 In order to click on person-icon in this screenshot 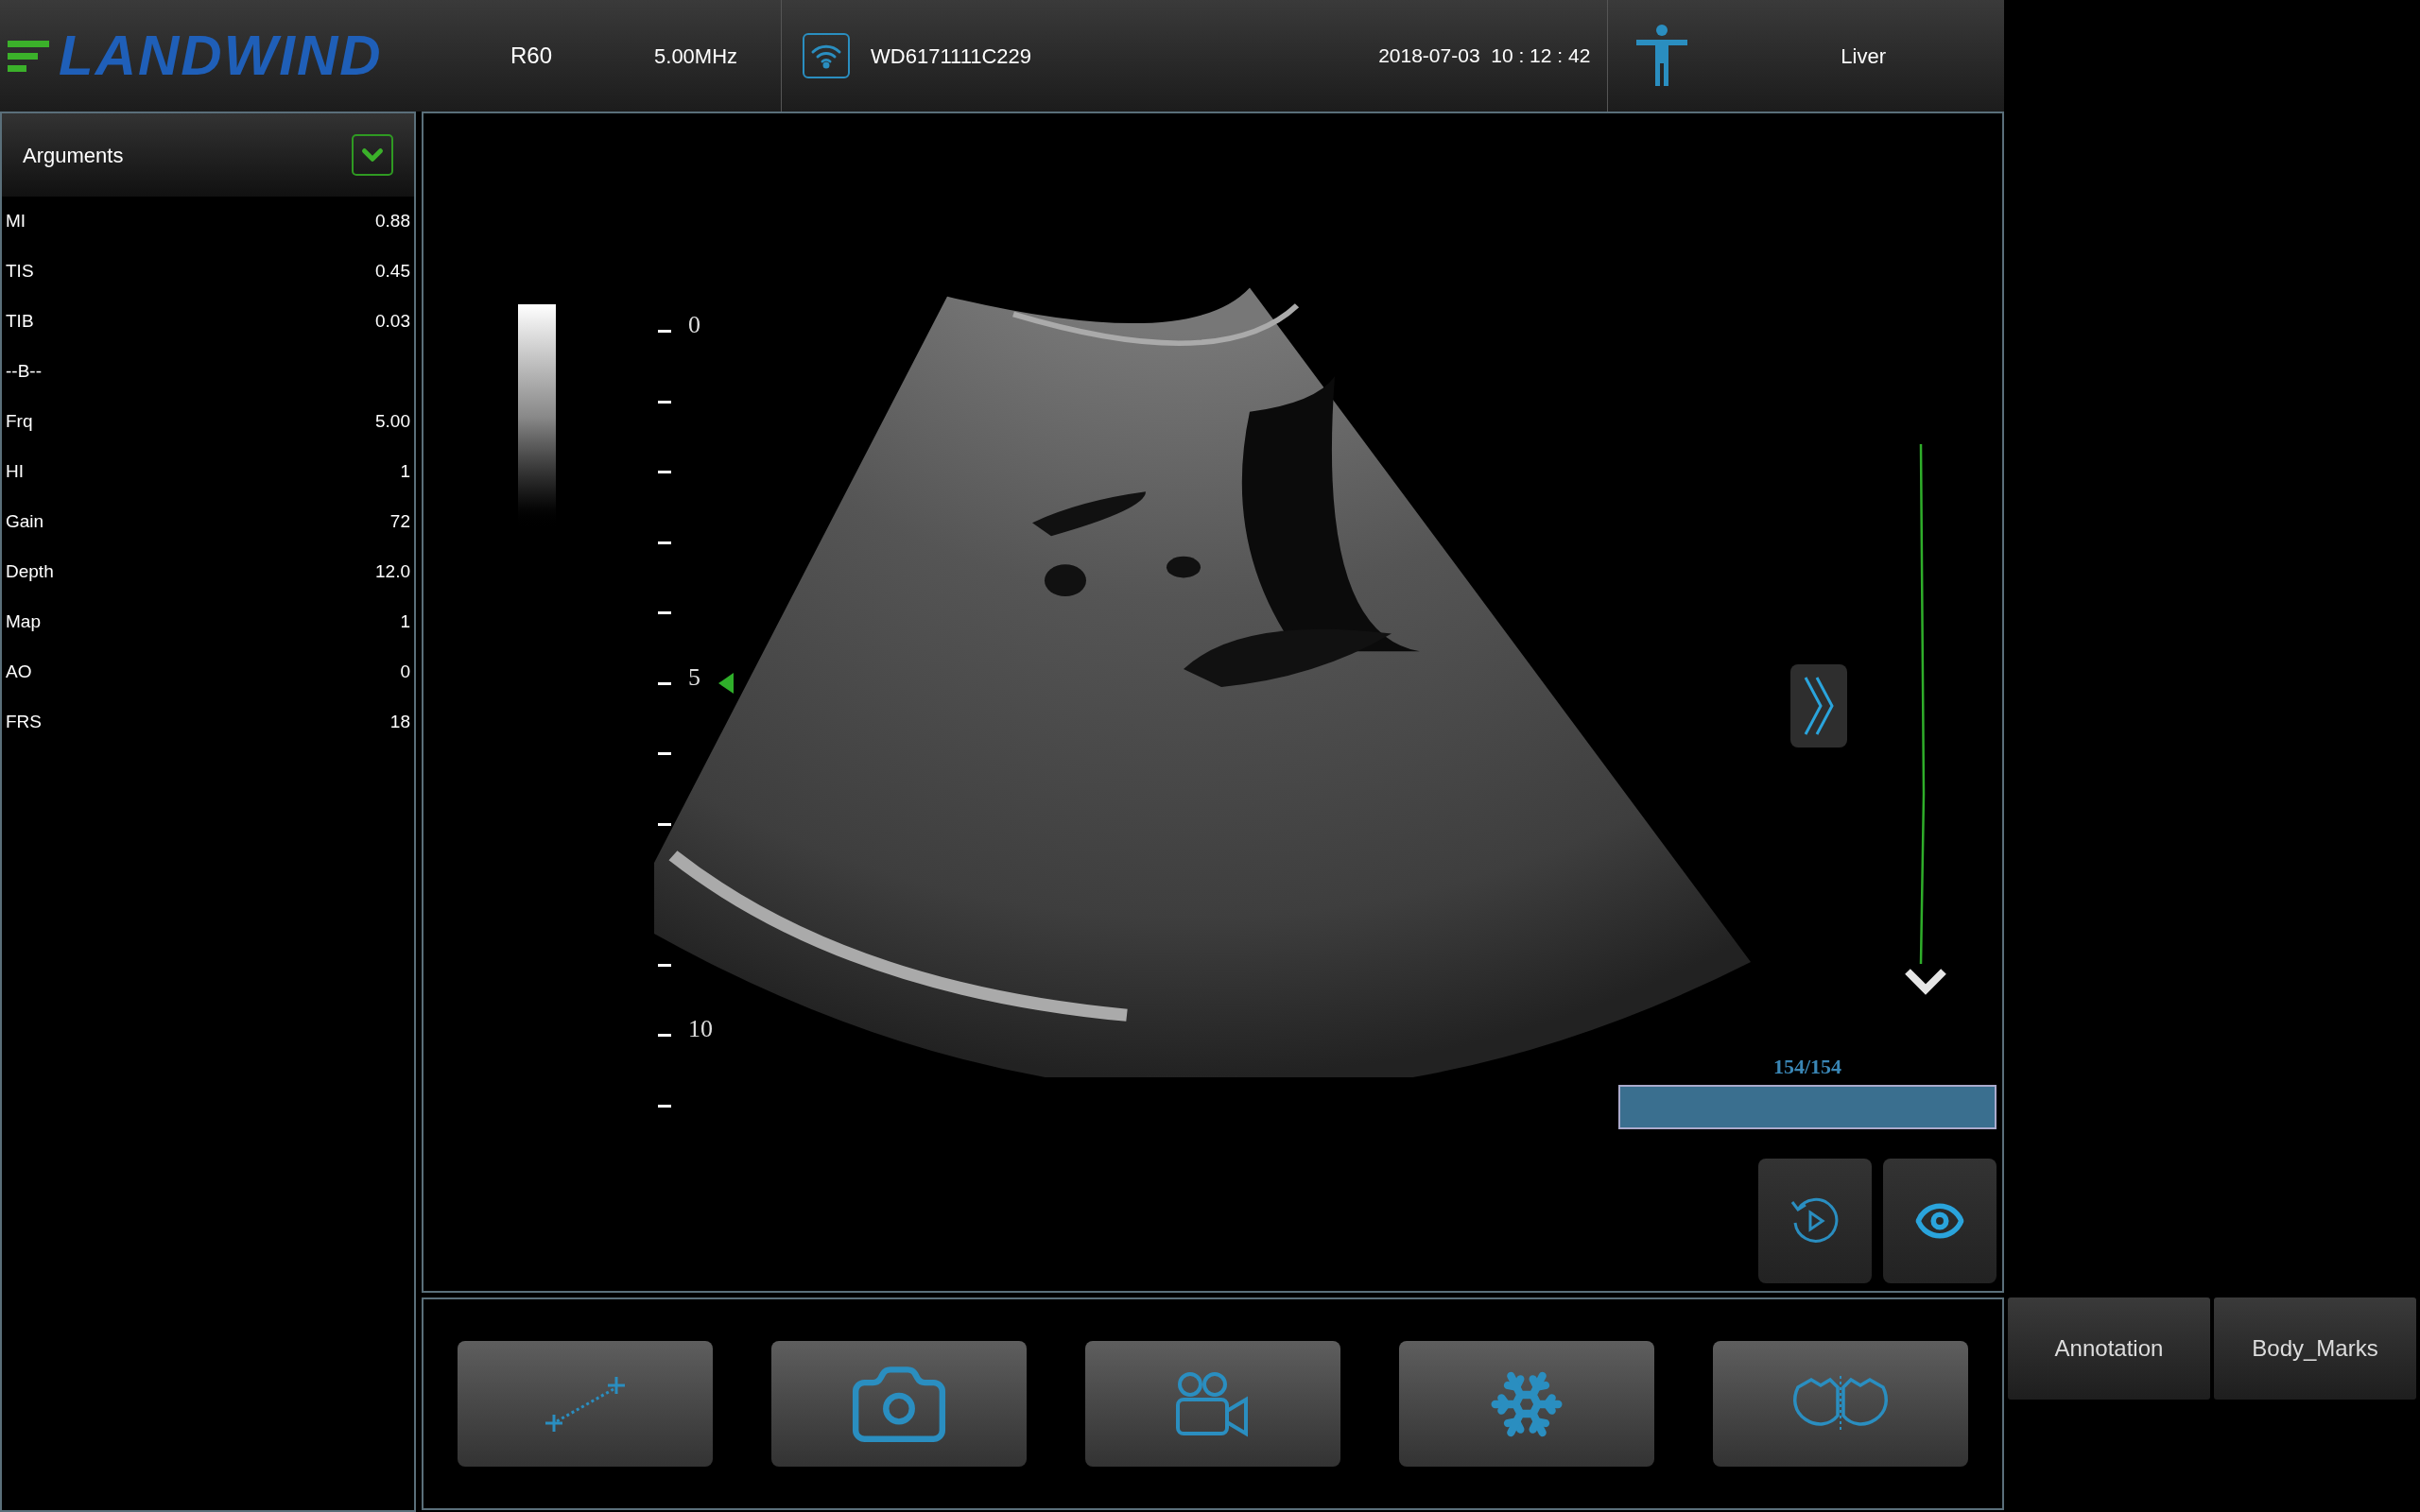, I will do `click(1662, 56)`.